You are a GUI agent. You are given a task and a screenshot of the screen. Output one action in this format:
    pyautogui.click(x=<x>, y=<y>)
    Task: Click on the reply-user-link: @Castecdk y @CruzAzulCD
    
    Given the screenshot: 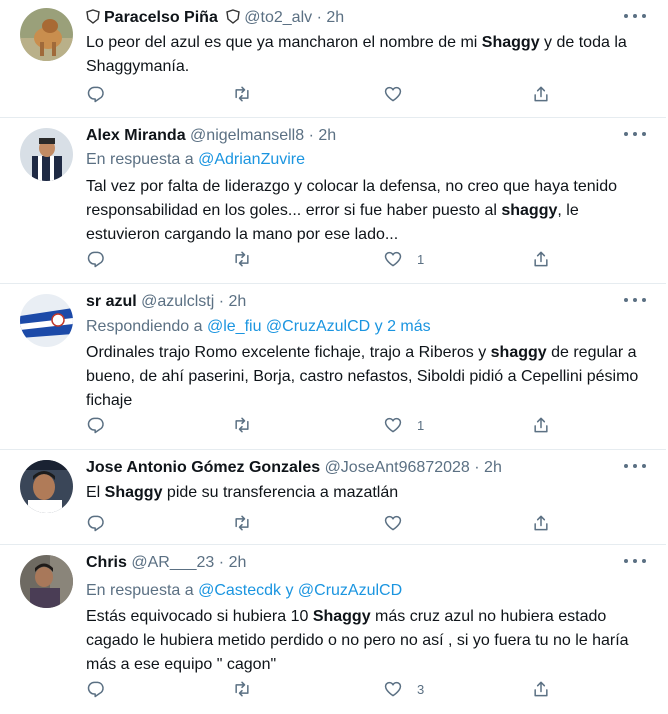 What is the action you would take?
    pyautogui.click(x=300, y=590)
    